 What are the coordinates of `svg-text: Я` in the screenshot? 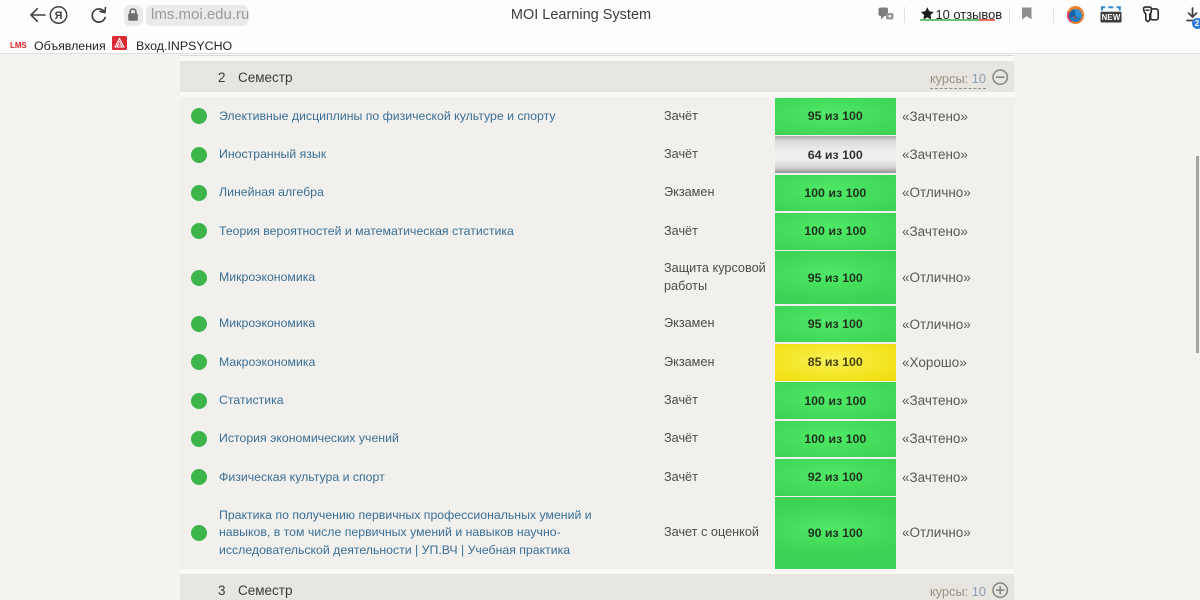 It's located at (59, 16).